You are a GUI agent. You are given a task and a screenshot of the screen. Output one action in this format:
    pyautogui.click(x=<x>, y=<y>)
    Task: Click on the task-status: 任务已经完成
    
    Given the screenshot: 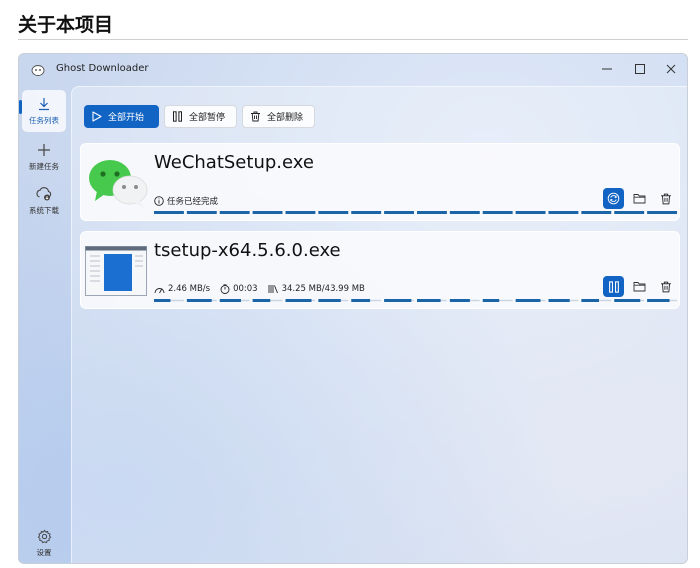 What is the action you would take?
    pyautogui.click(x=186, y=201)
    